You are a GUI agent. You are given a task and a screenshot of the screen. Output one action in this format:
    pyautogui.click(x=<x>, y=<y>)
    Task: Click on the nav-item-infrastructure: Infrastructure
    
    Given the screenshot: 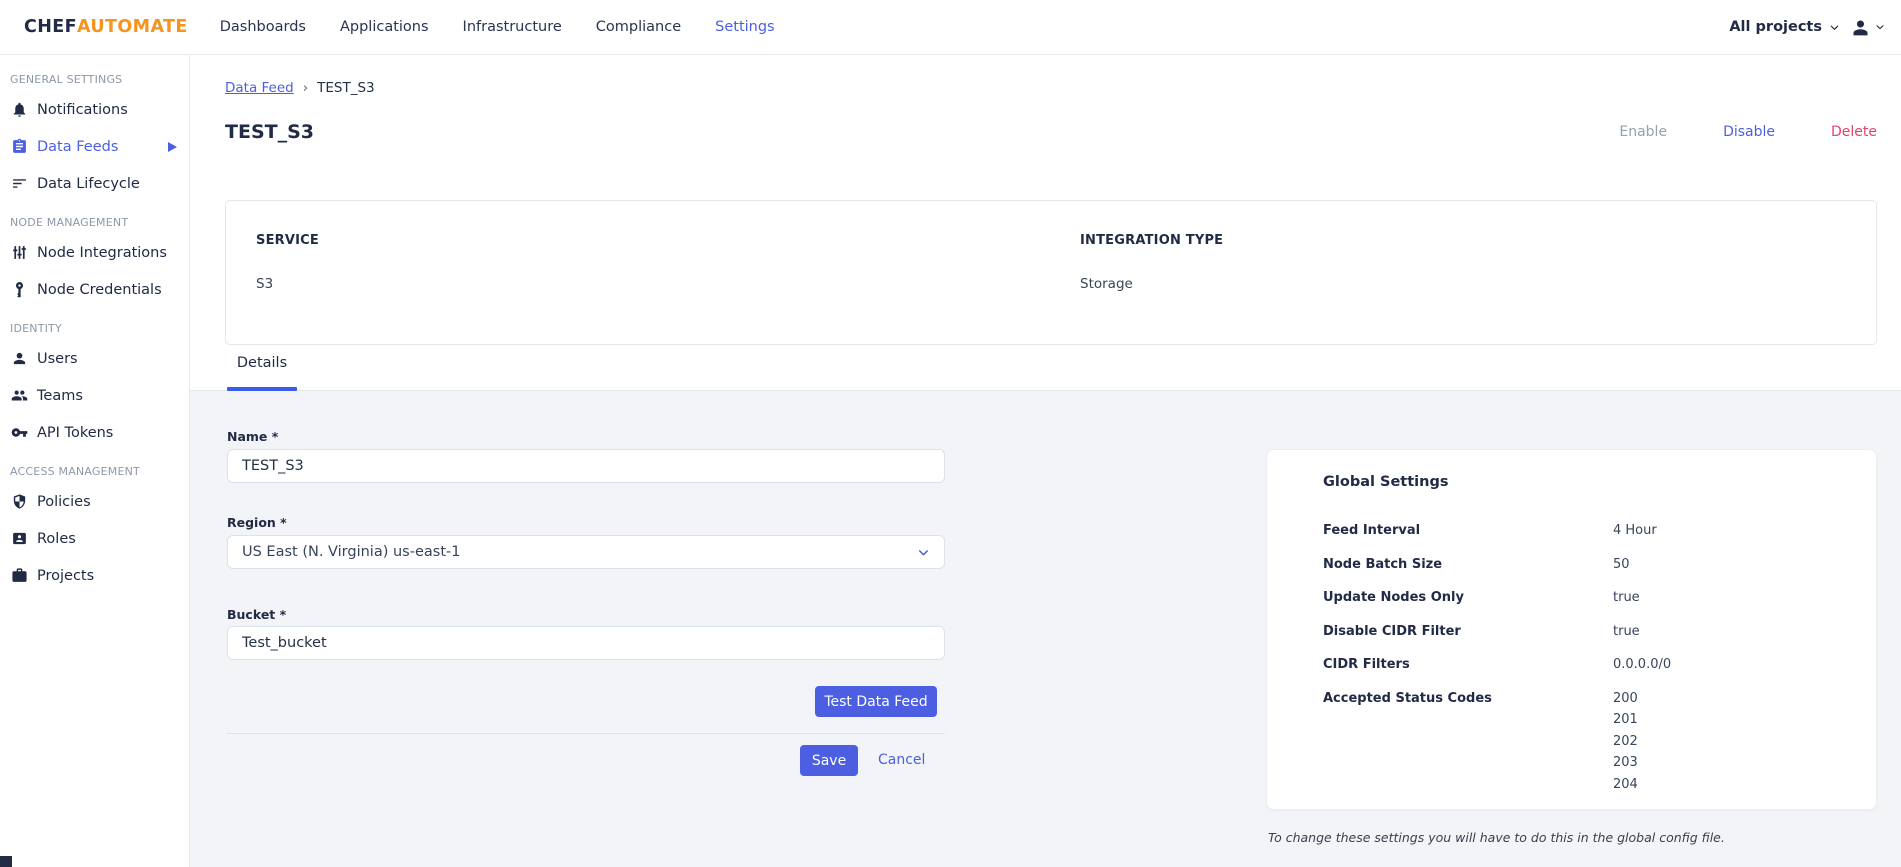 What is the action you would take?
    pyautogui.click(x=512, y=27)
    